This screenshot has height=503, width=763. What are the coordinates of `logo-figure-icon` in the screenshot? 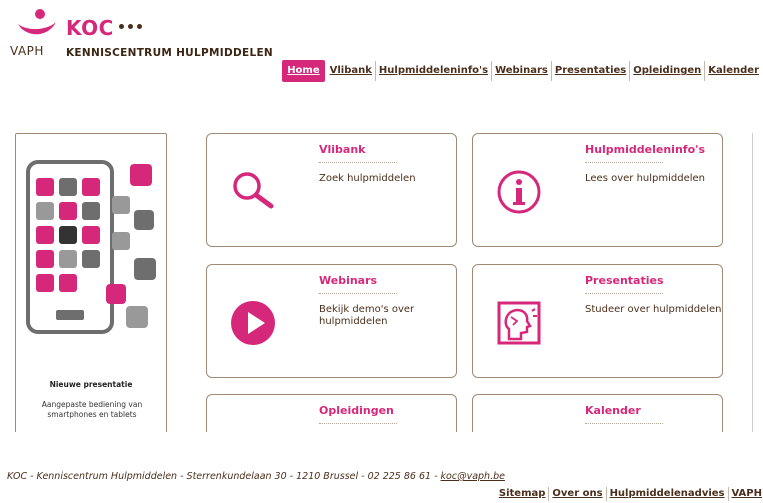 It's located at (37, 22).